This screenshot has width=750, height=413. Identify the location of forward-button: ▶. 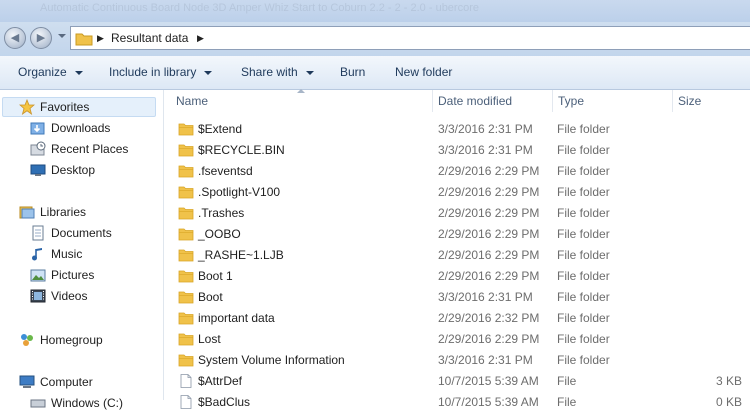
(41, 38).